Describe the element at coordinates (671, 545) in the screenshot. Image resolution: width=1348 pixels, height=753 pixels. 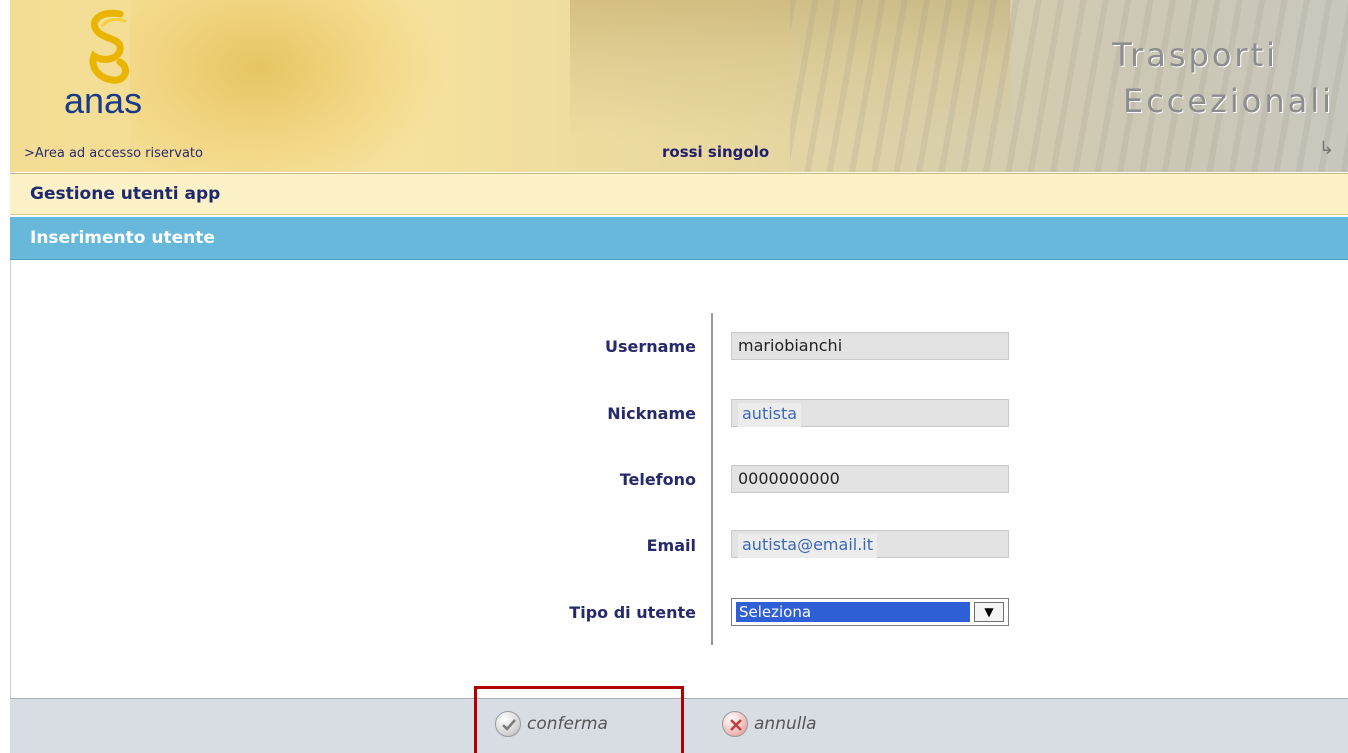
I see `email-label: Email` at that location.